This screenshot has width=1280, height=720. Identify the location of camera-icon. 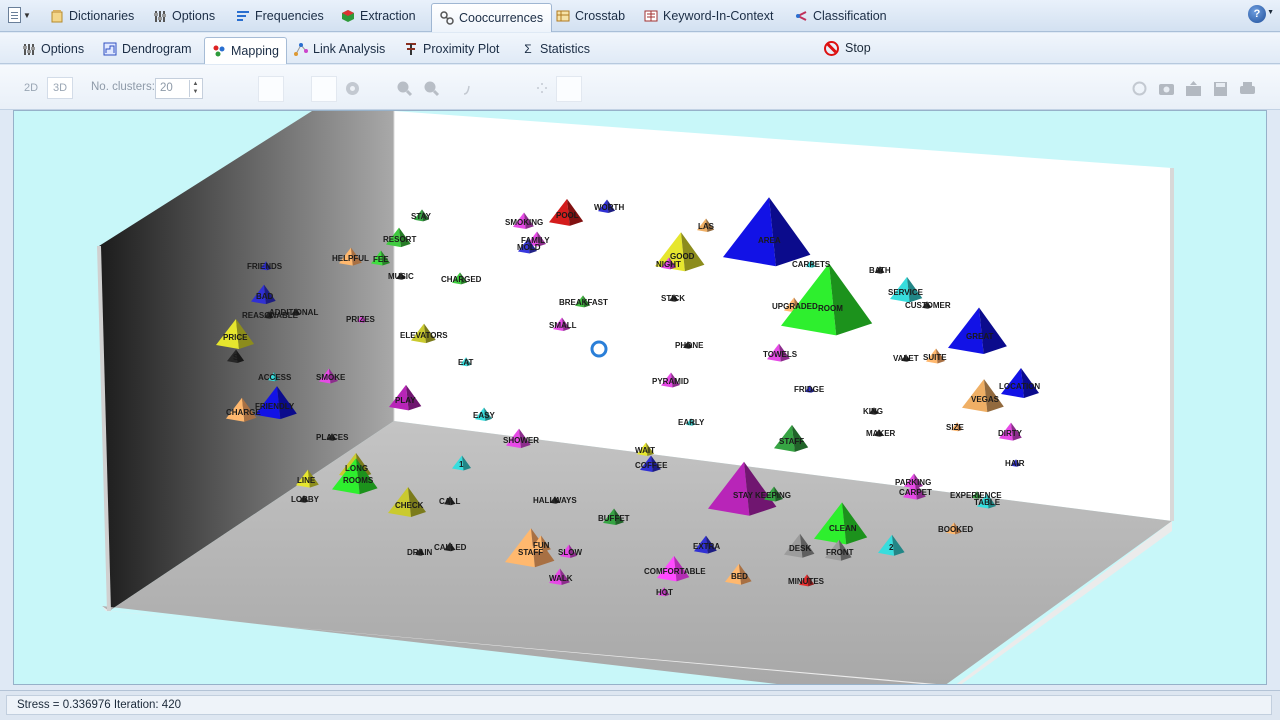
(1166, 88).